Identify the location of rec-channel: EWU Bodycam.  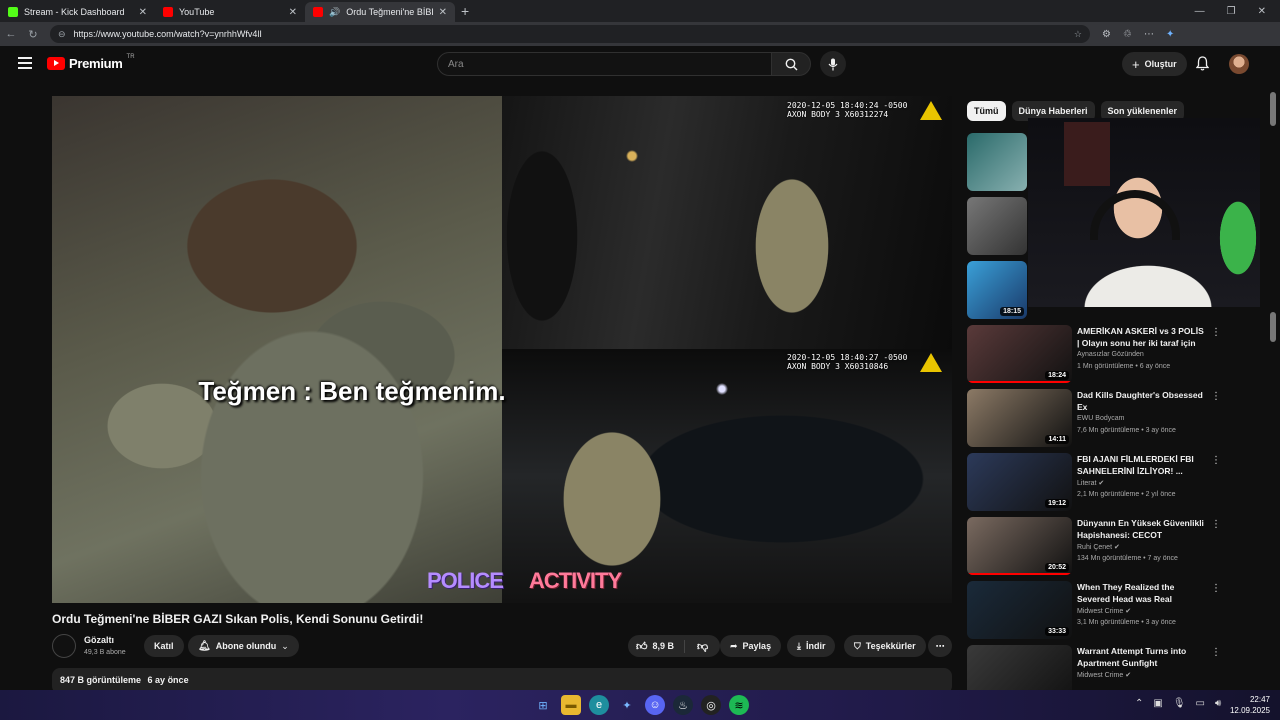
(1100, 418).